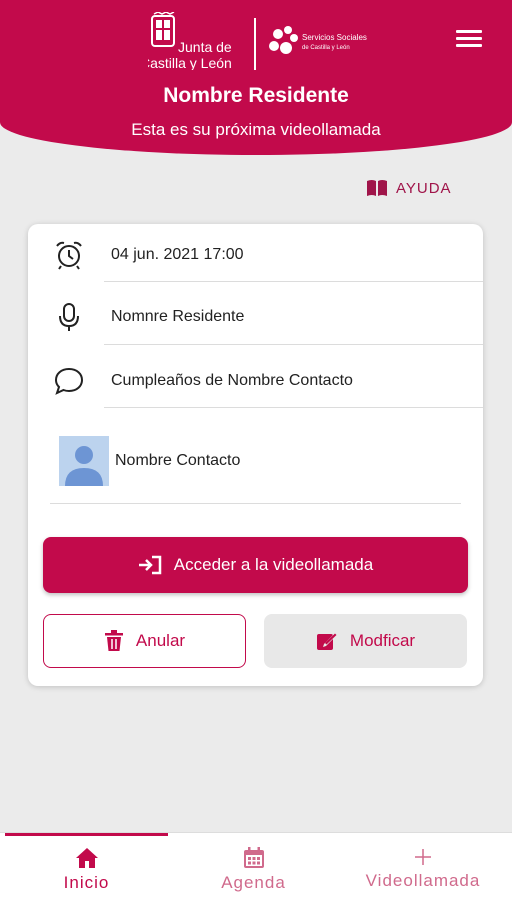 The image size is (512, 900). What do you see at coordinates (113, 640) in the screenshot?
I see `trash-icon` at bounding box center [113, 640].